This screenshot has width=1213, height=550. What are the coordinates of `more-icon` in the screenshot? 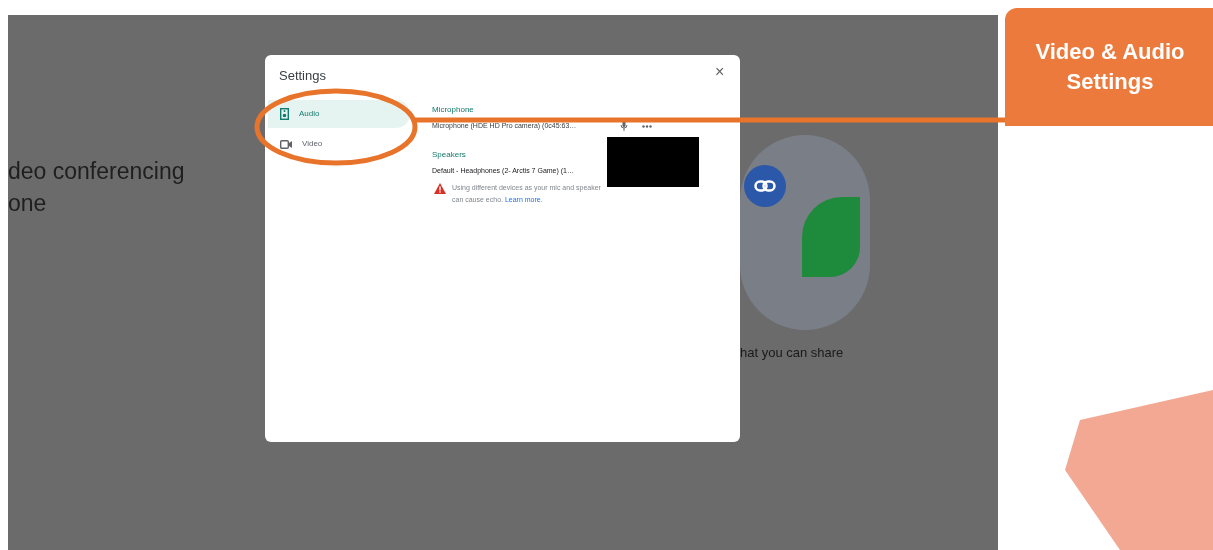 It's located at (647, 126).